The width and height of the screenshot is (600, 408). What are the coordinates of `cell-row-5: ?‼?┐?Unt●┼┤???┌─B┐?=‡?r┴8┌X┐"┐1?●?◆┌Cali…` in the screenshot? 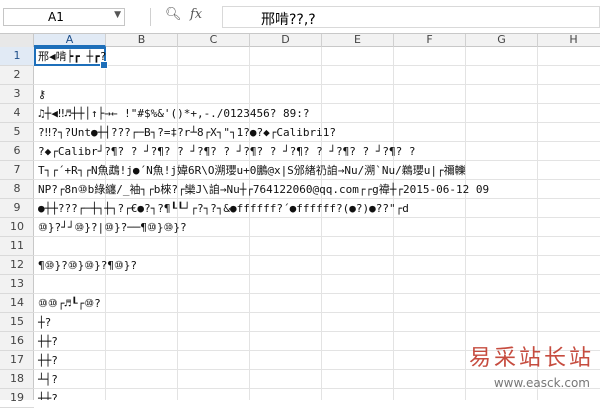 It's located at (187, 132).